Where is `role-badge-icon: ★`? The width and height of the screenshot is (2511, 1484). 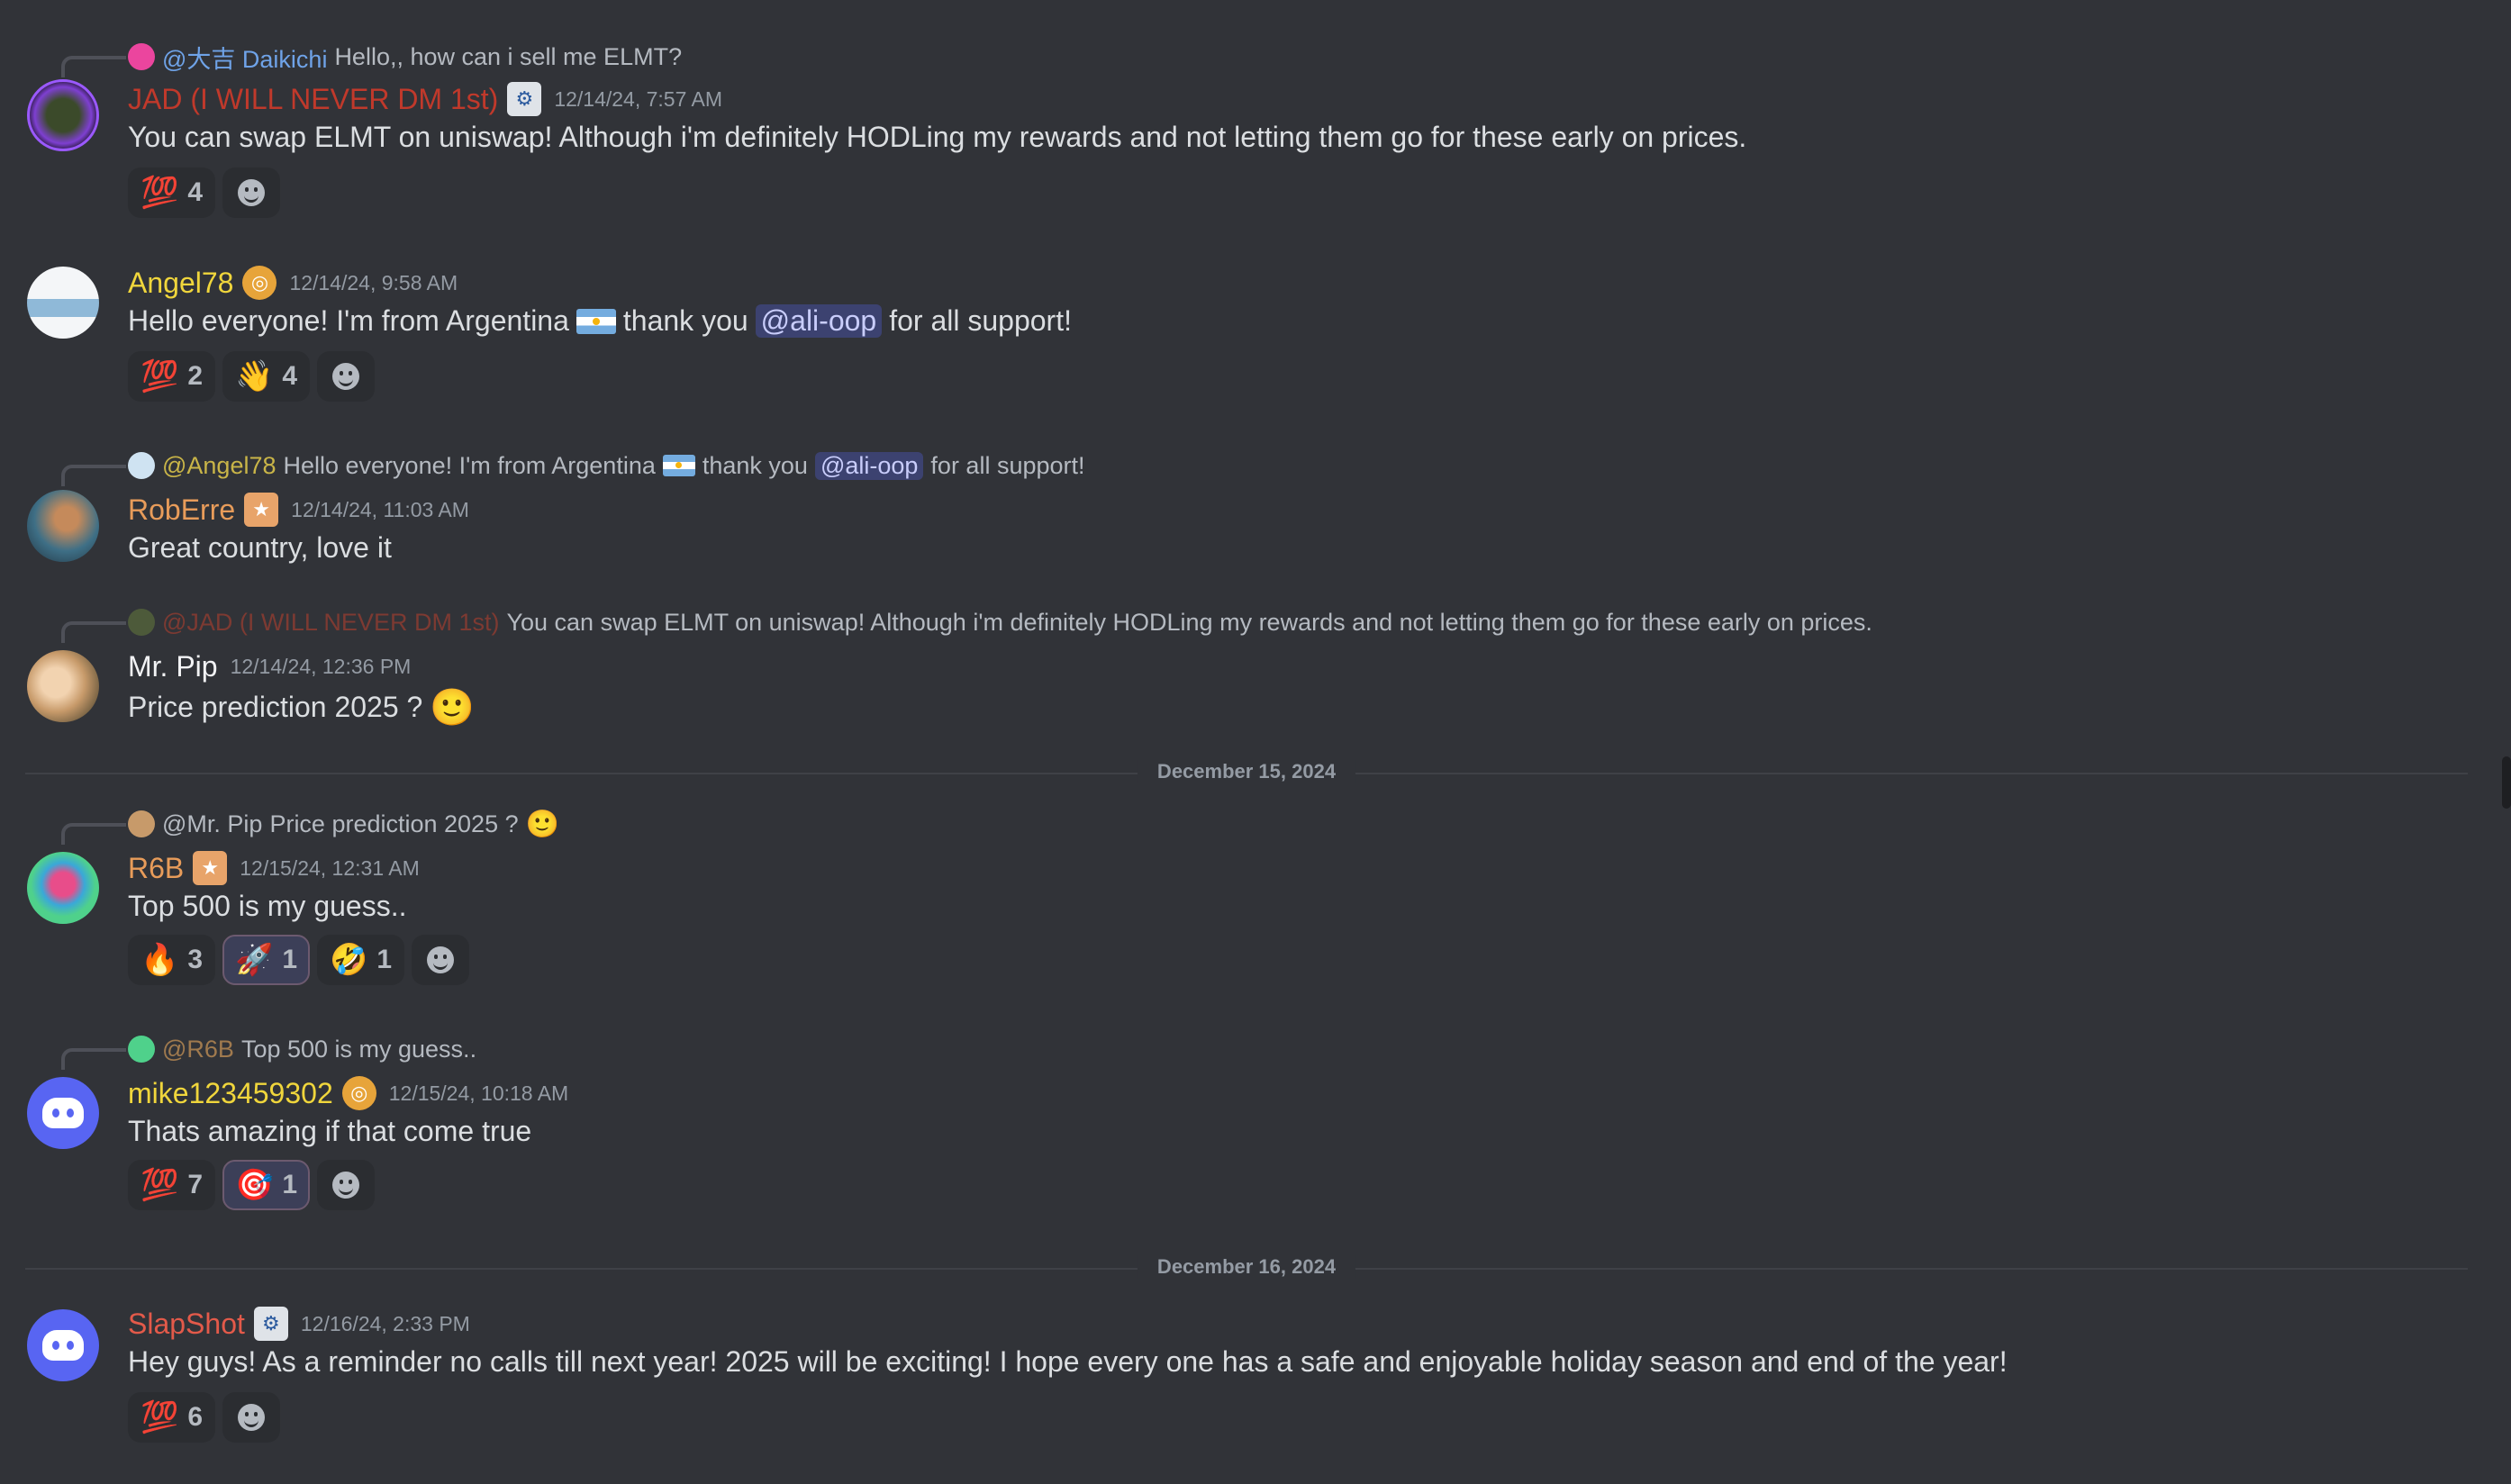 role-badge-icon: ★ is located at coordinates (210, 868).